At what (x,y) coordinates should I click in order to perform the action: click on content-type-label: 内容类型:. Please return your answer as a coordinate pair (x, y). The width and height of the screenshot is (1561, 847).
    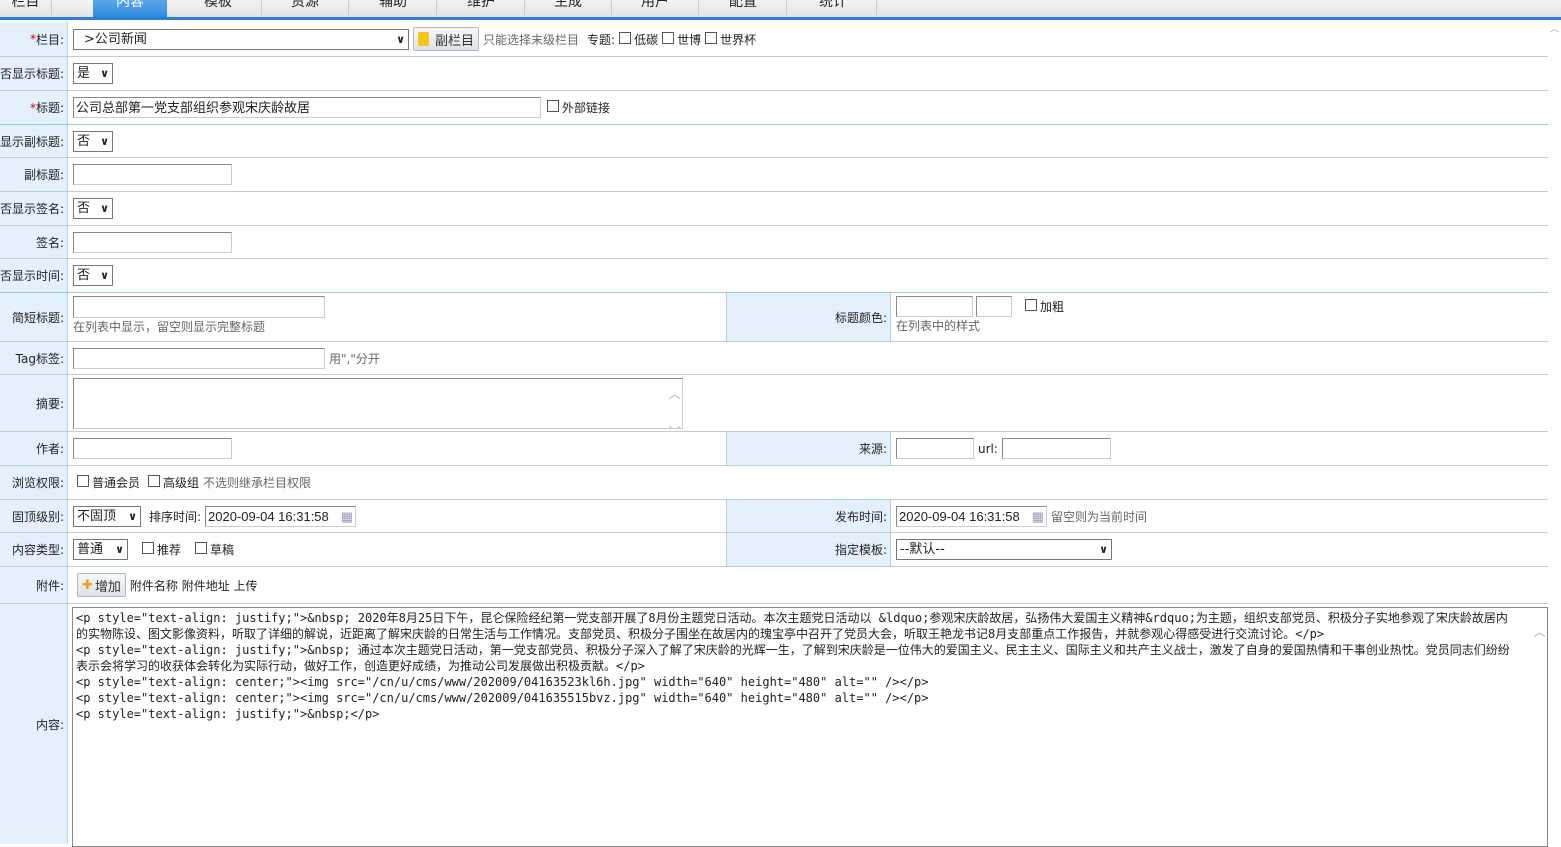
    Looking at the image, I should click on (34, 549).